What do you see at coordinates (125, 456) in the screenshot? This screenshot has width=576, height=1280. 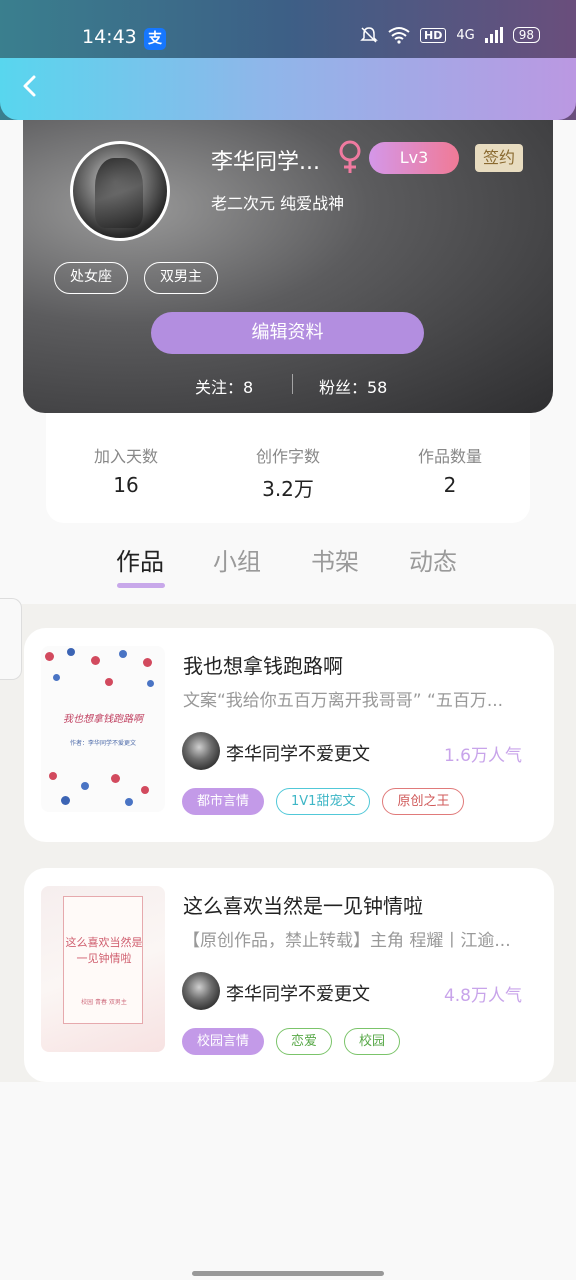 I see `stat-label: 加入天数` at bounding box center [125, 456].